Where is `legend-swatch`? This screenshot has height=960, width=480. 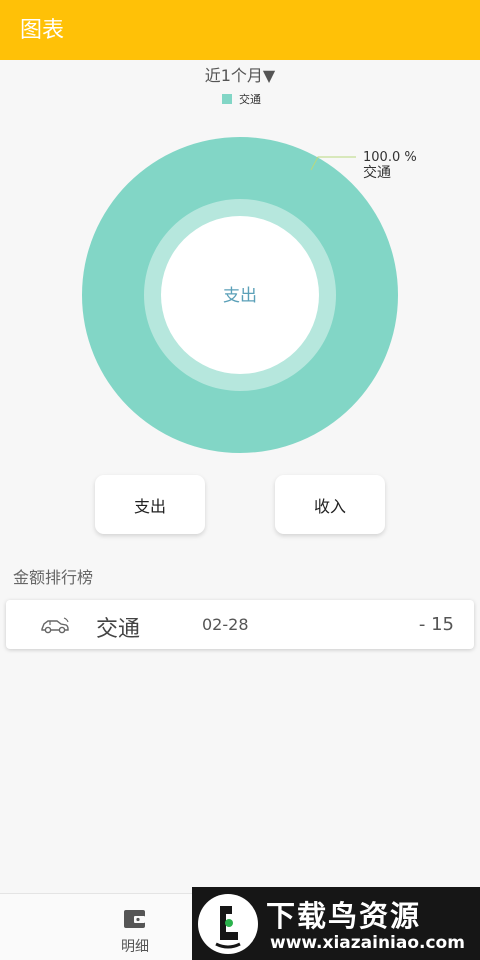 legend-swatch is located at coordinates (227, 99).